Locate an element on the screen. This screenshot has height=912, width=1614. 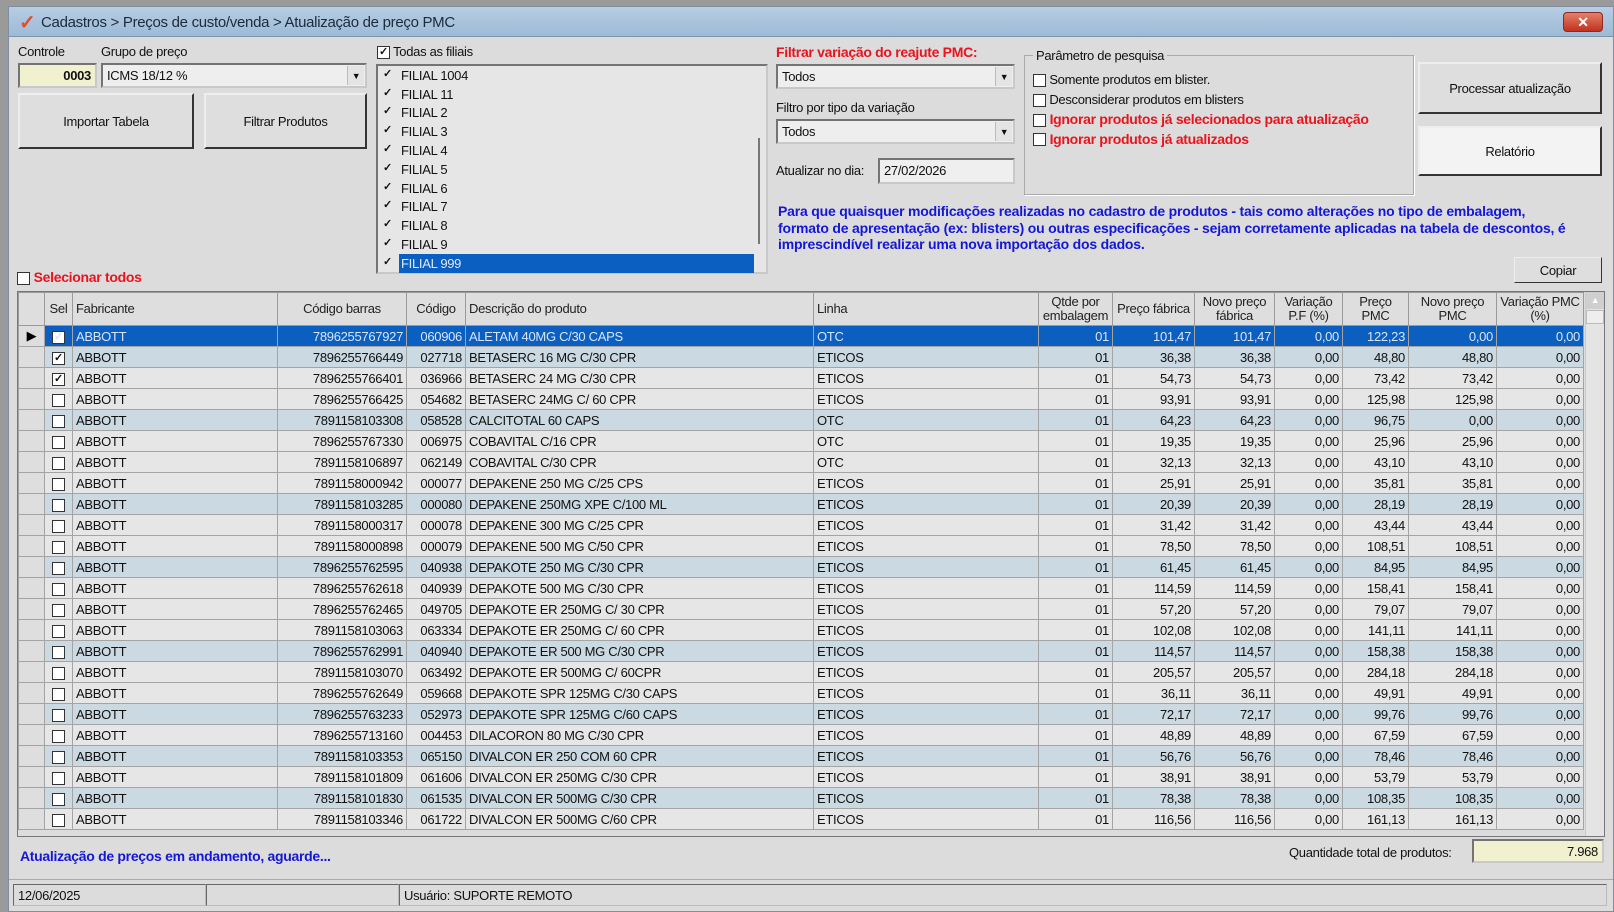
row-header: ▶ is located at coordinates (31, 336).